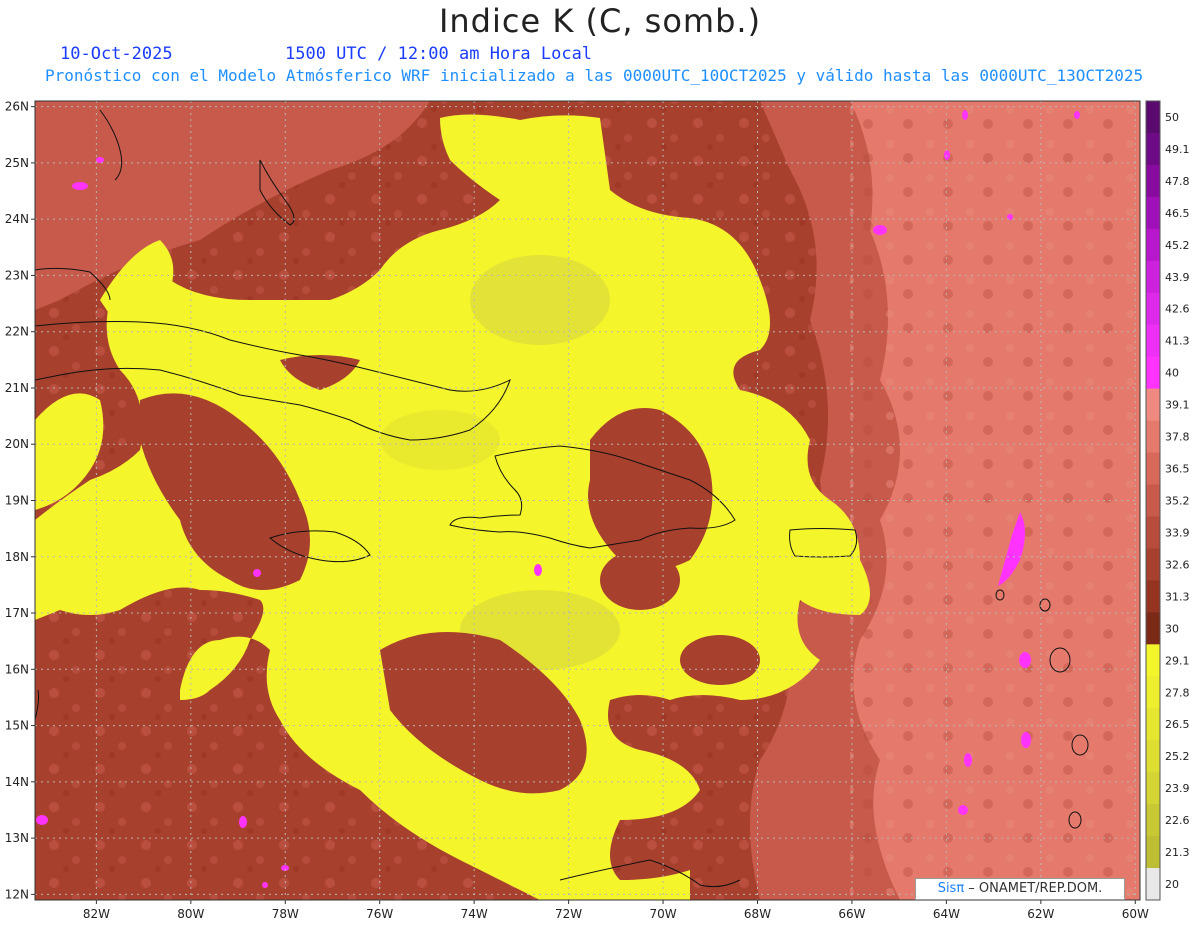  What do you see at coordinates (1172, 117) in the screenshot?
I see `colorbar-label: 50` at bounding box center [1172, 117].